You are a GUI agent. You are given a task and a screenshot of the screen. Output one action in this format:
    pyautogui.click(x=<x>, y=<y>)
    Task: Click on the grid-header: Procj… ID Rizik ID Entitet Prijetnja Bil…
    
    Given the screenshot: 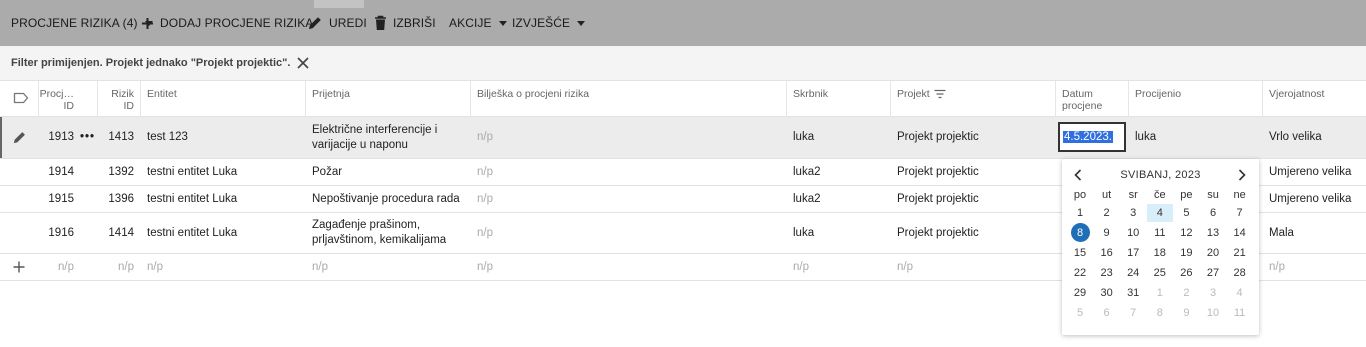 What is the action you would take?
    pyautogui.click(x=683, y=99)
    